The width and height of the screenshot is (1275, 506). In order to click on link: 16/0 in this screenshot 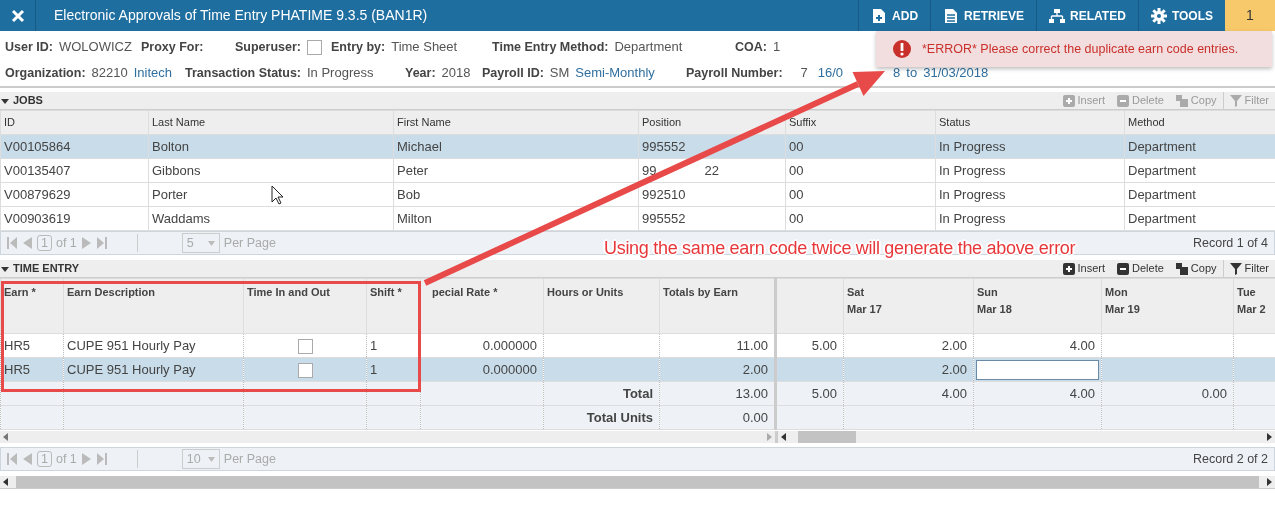, I will do `click(830, 73)`.